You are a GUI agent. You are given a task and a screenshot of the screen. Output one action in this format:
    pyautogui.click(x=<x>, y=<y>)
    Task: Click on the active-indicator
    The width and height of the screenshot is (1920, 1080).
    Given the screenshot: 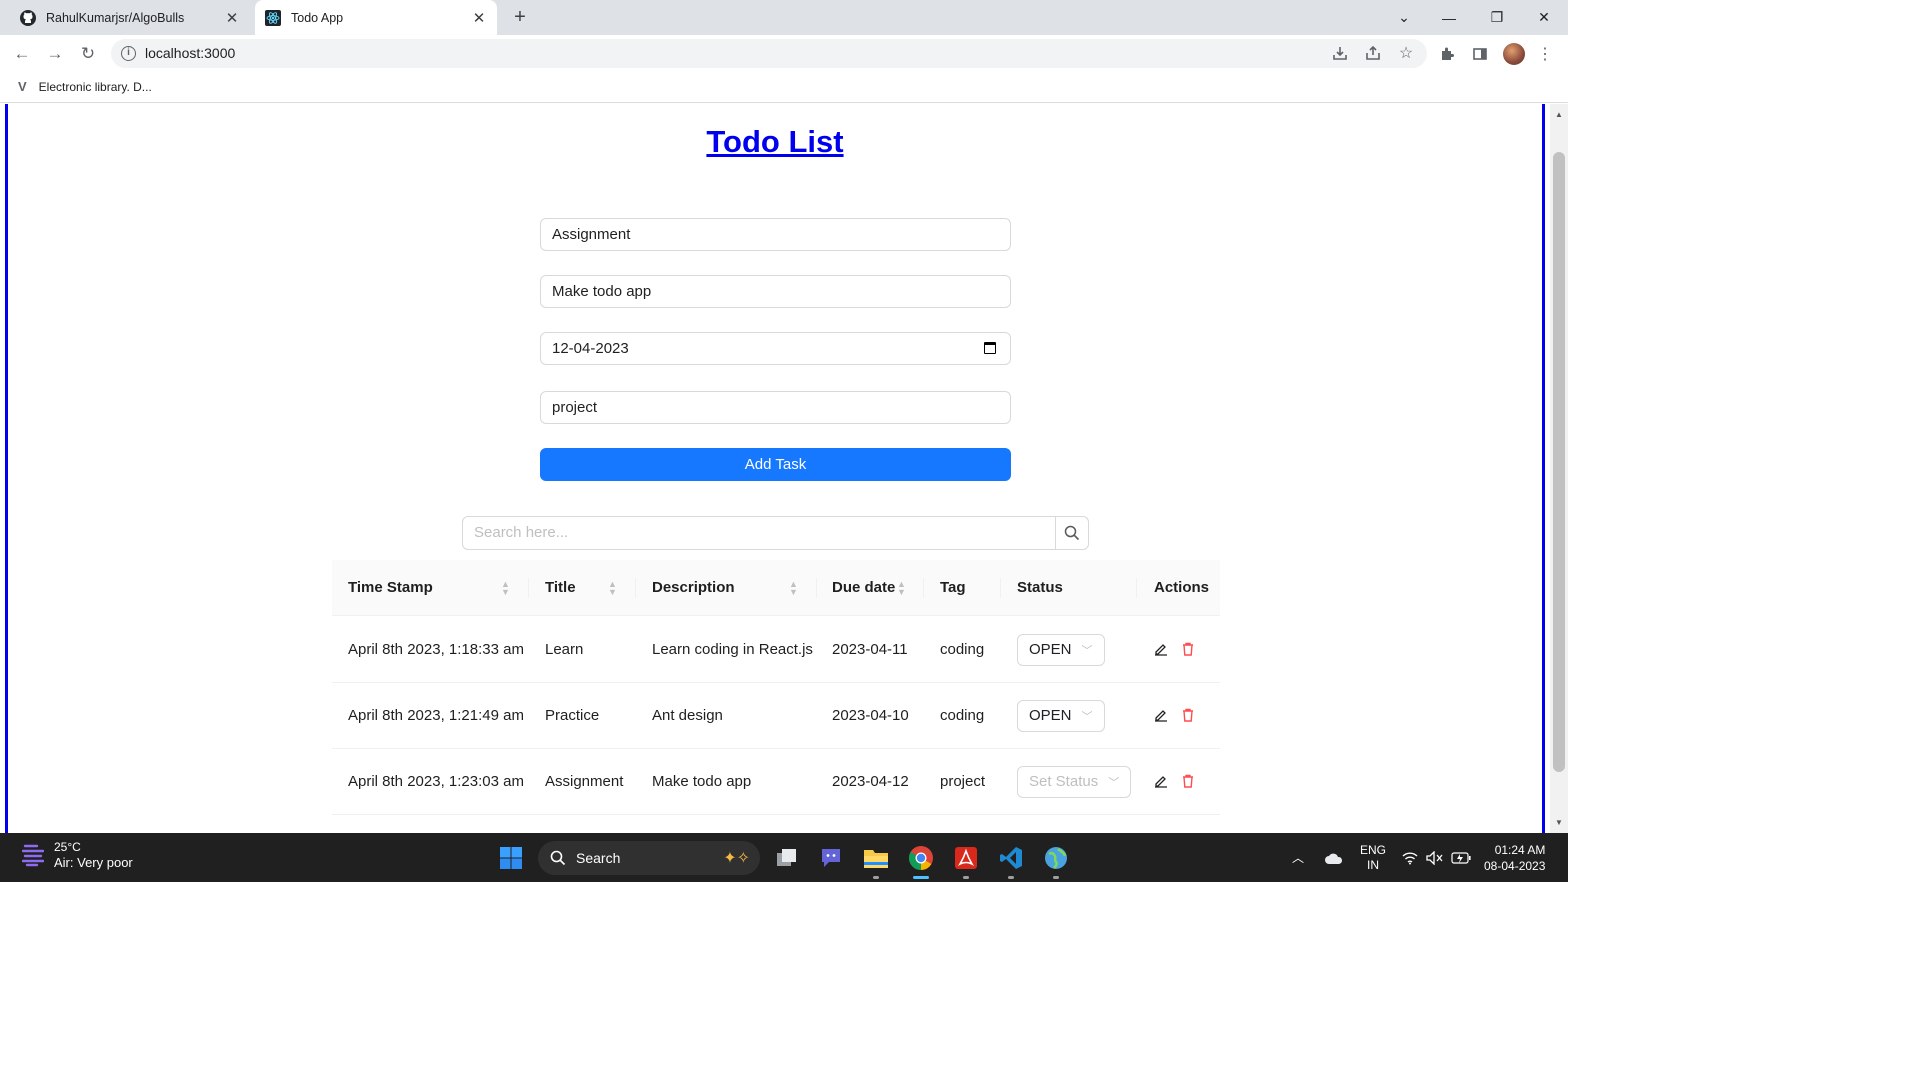 What is the action you would take?
    pyautogui.click(x=921, y=877)
    